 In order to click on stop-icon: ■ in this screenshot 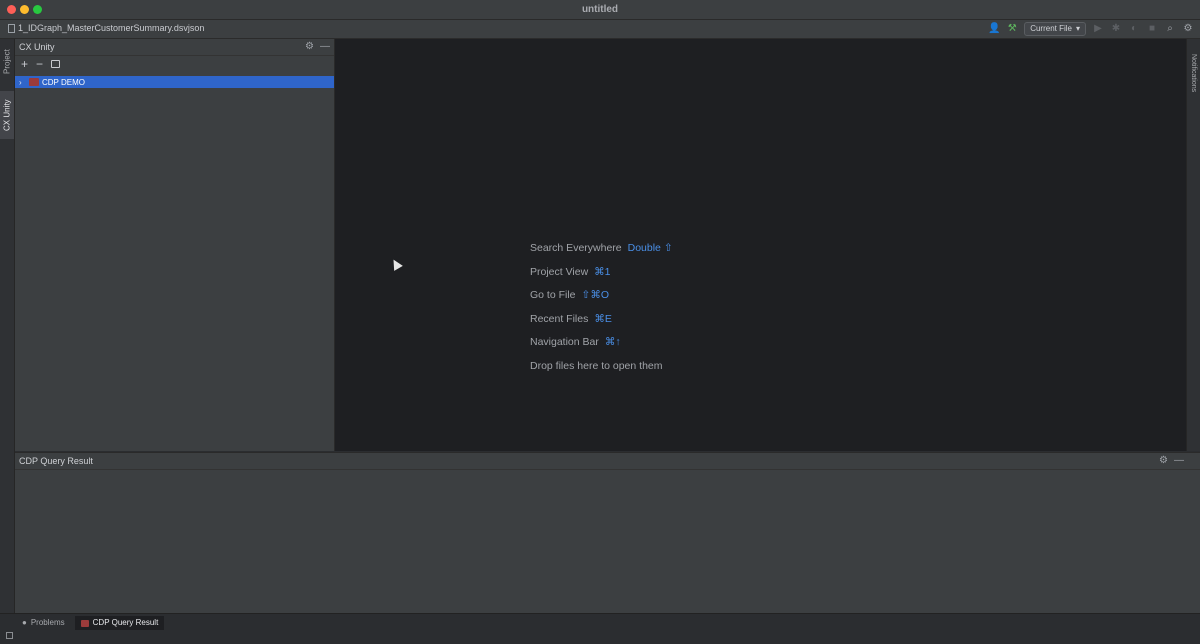, I will do `click(1152, 29)`.